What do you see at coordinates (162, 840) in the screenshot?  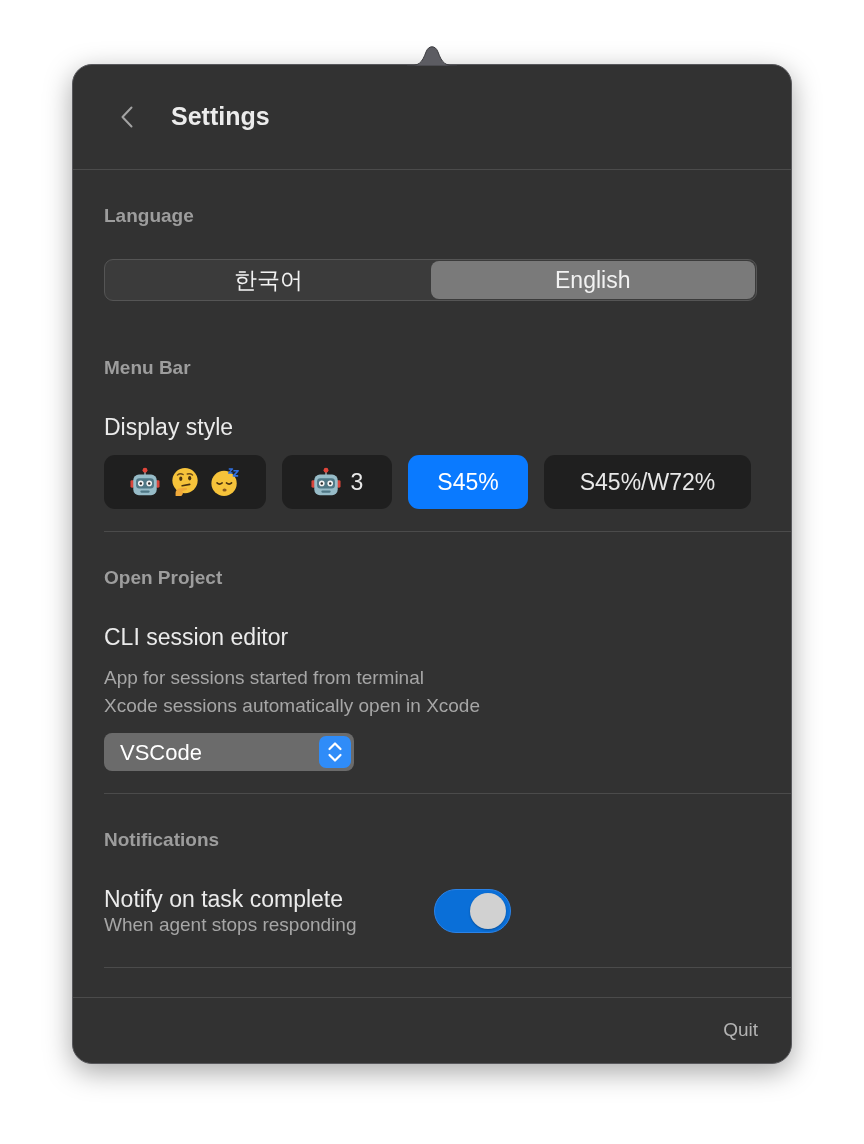 I see `section-heading: Notifications` at bounding box center [162, 840].